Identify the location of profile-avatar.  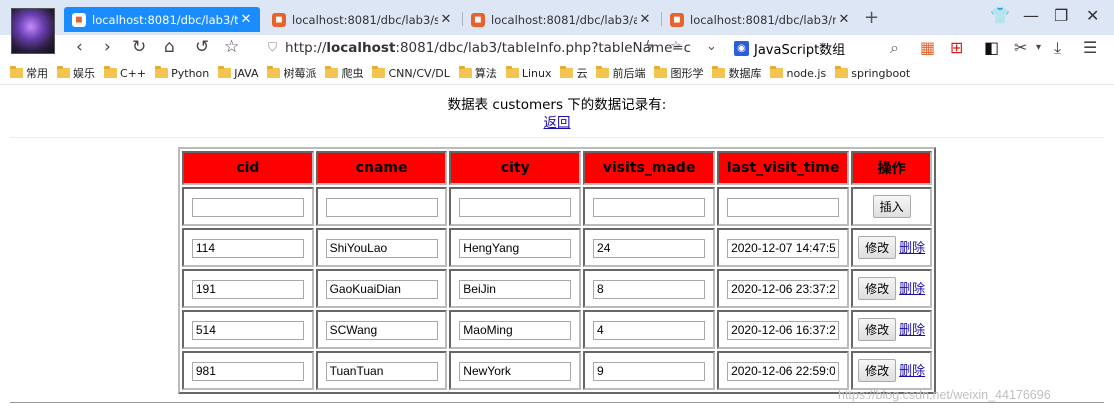
(33, 31).